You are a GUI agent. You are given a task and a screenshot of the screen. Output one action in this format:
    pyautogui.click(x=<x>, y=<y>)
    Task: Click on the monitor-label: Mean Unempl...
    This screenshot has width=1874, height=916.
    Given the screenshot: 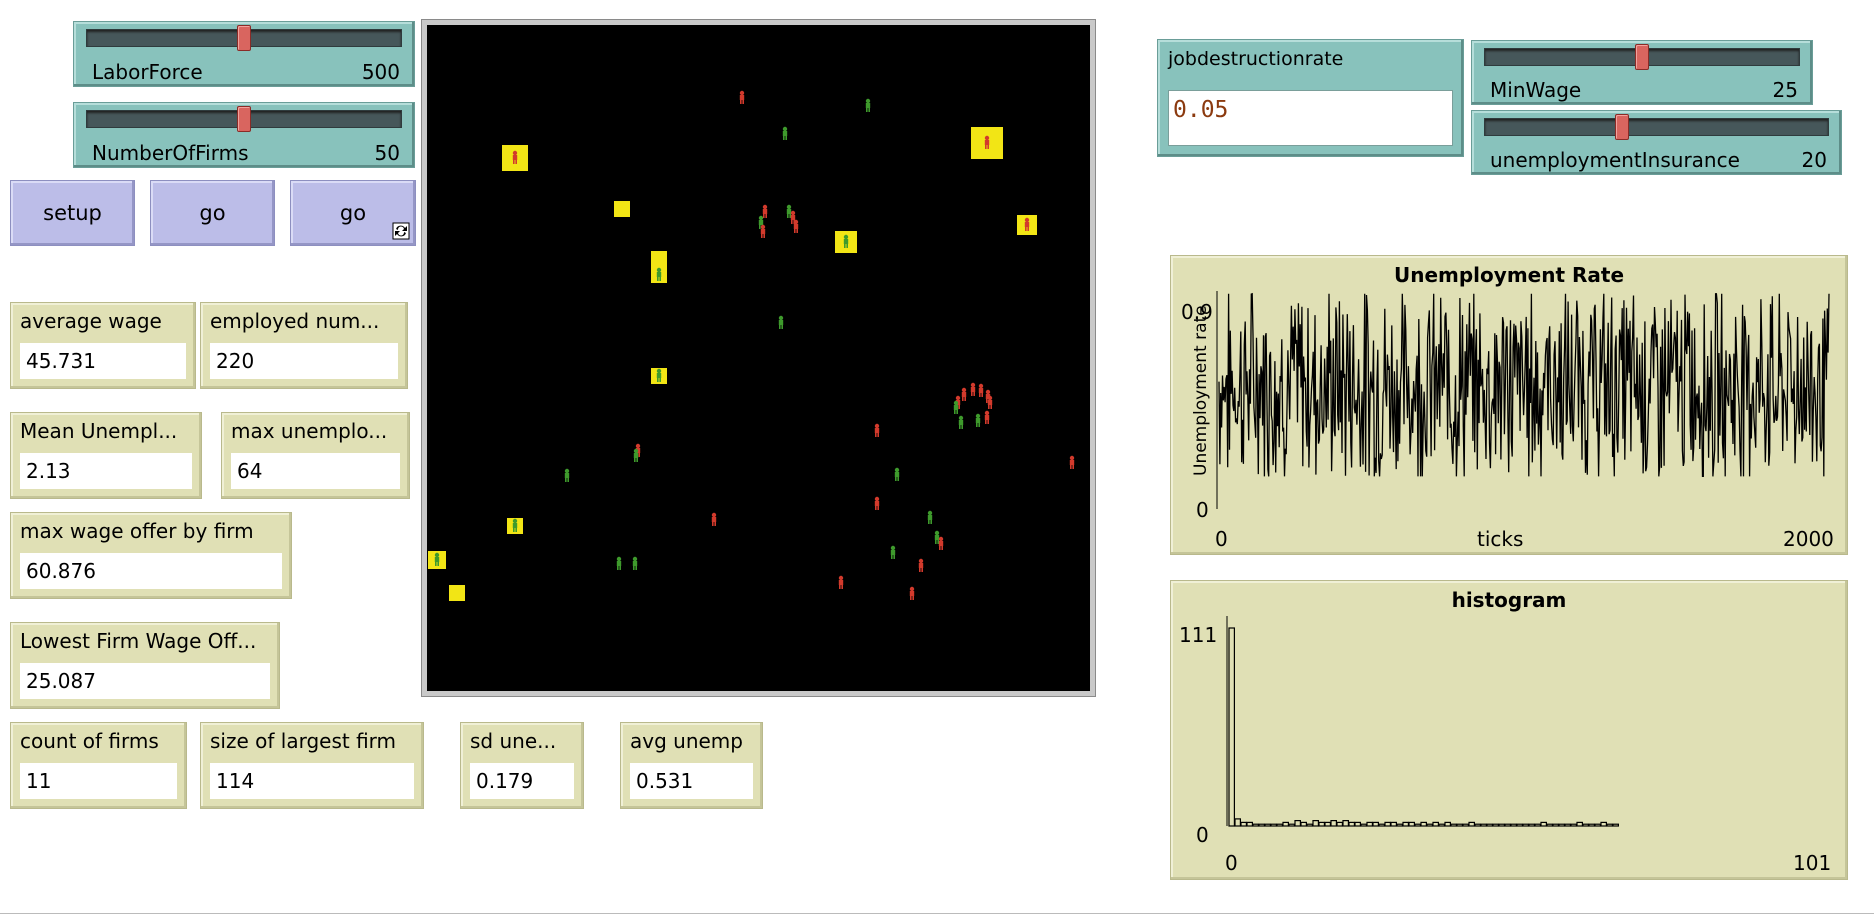 What is the action you would take?
    pyautogui.click(x=99, y=431)
    